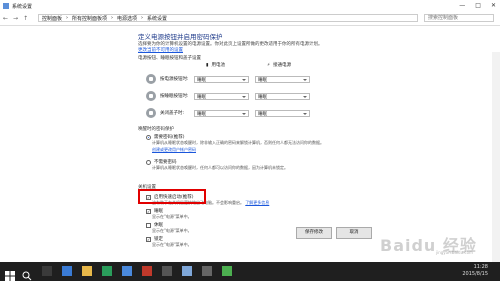 This screenshot has height=285, width=500. I want to click on window-icon, so click(6, 6).